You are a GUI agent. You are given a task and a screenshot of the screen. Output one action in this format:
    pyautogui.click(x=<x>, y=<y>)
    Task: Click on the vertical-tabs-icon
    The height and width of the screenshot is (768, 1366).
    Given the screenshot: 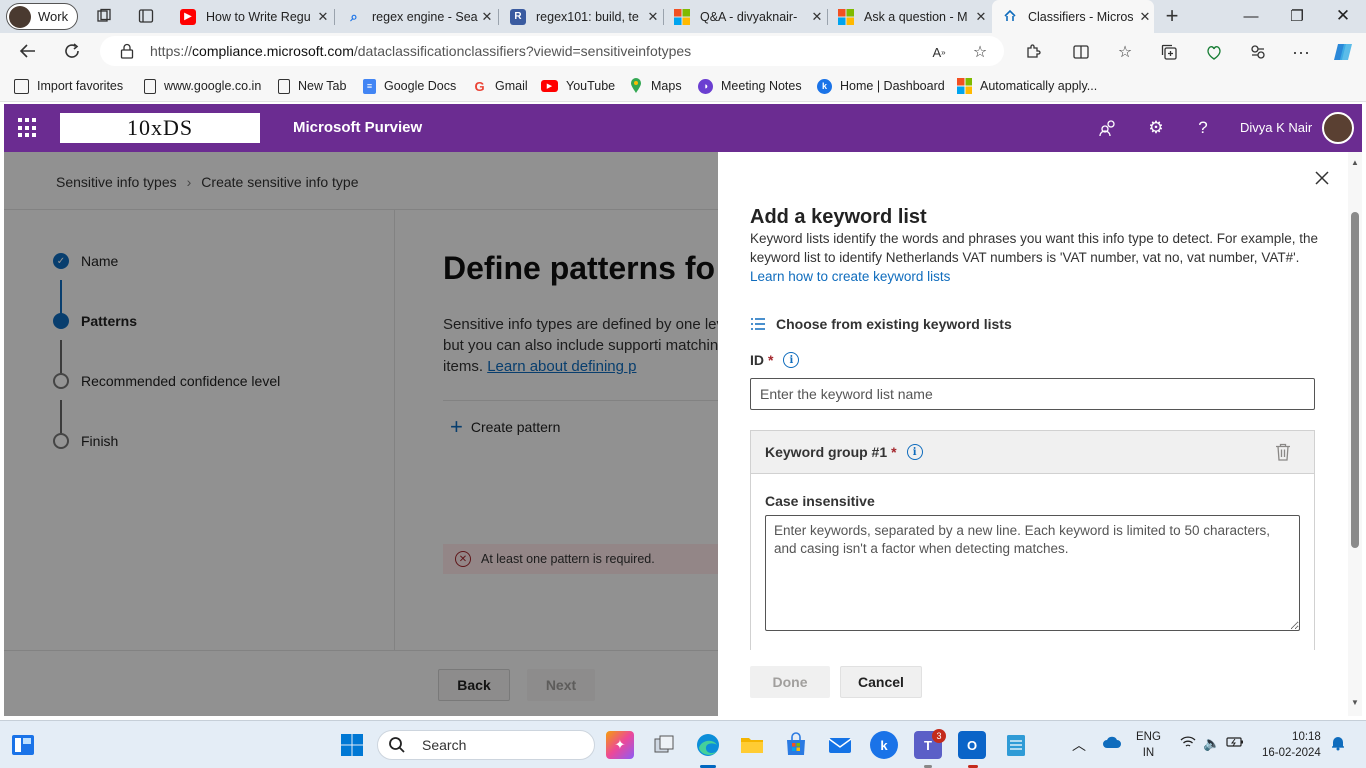 What is the action you would take?
    pyautogui.click(x=146, y=16)
    